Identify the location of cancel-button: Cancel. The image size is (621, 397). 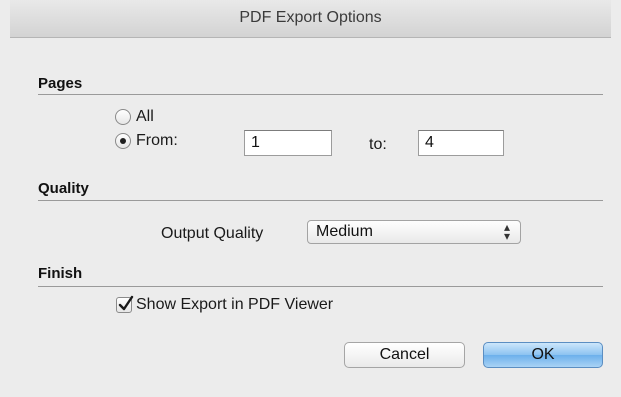
(404, 355).